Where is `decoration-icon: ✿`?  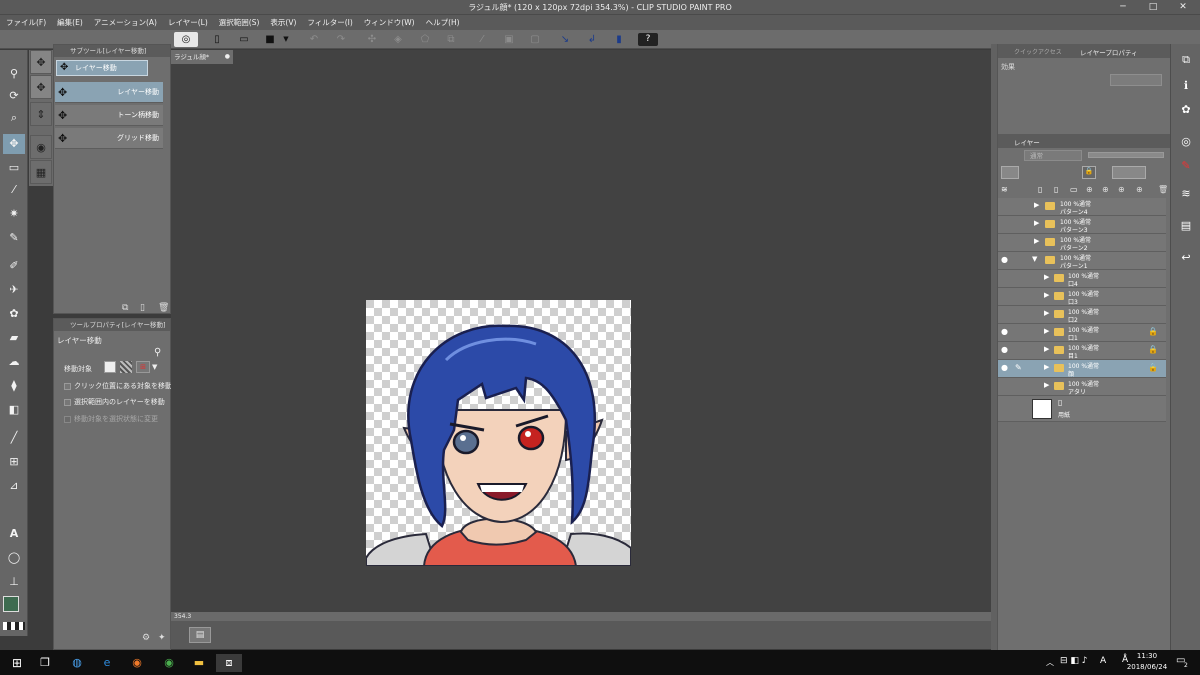 decoration-icon: ✿ is located at coordinates (14, 314).